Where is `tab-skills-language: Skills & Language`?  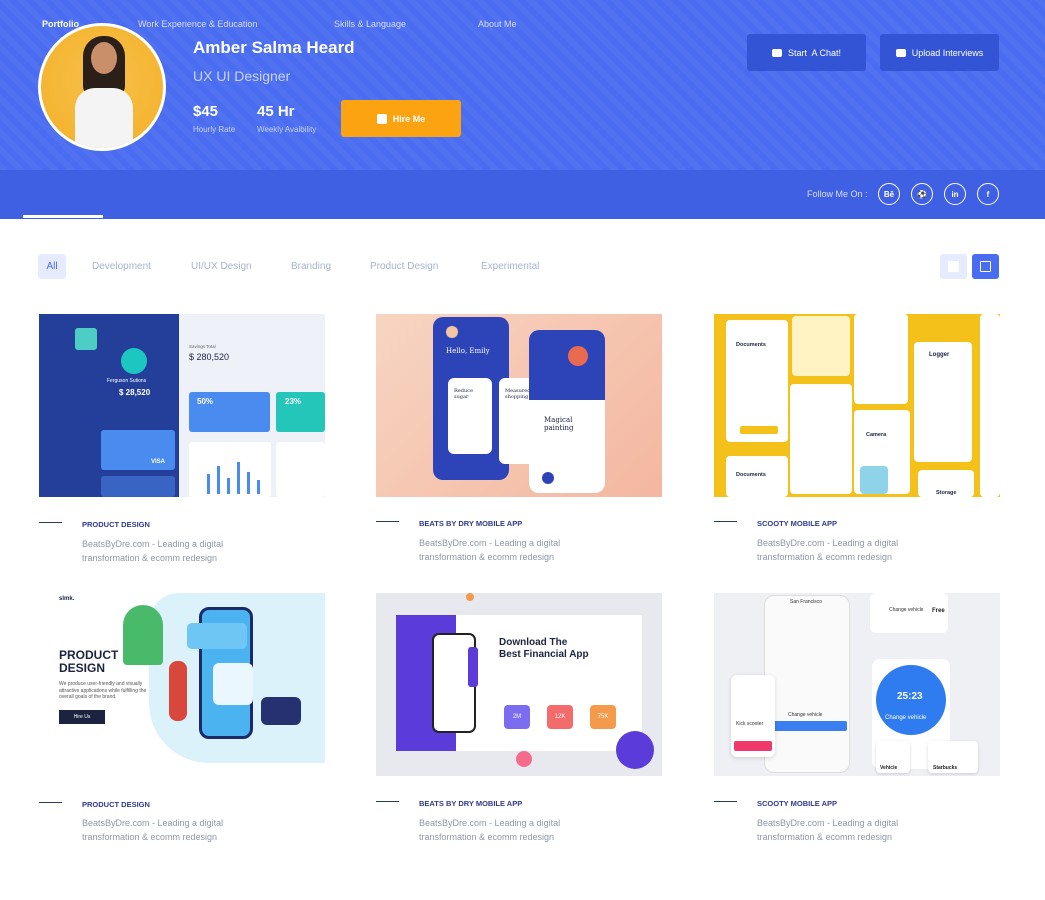
tab-skills-language: Skills & Language is located at coordinates (370, 24).